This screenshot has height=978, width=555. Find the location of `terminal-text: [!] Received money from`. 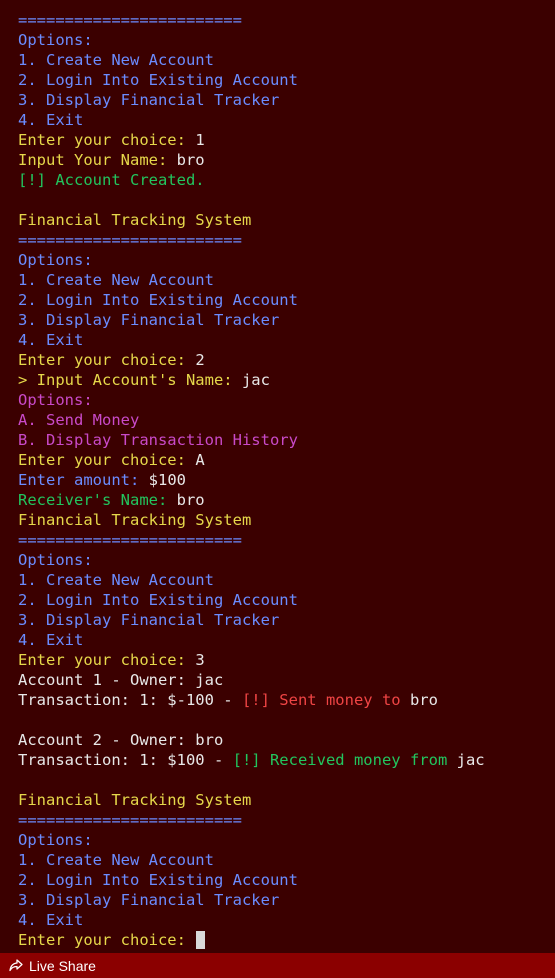

terminal-text: [!] Received money from is located at coordinates (344, 760).